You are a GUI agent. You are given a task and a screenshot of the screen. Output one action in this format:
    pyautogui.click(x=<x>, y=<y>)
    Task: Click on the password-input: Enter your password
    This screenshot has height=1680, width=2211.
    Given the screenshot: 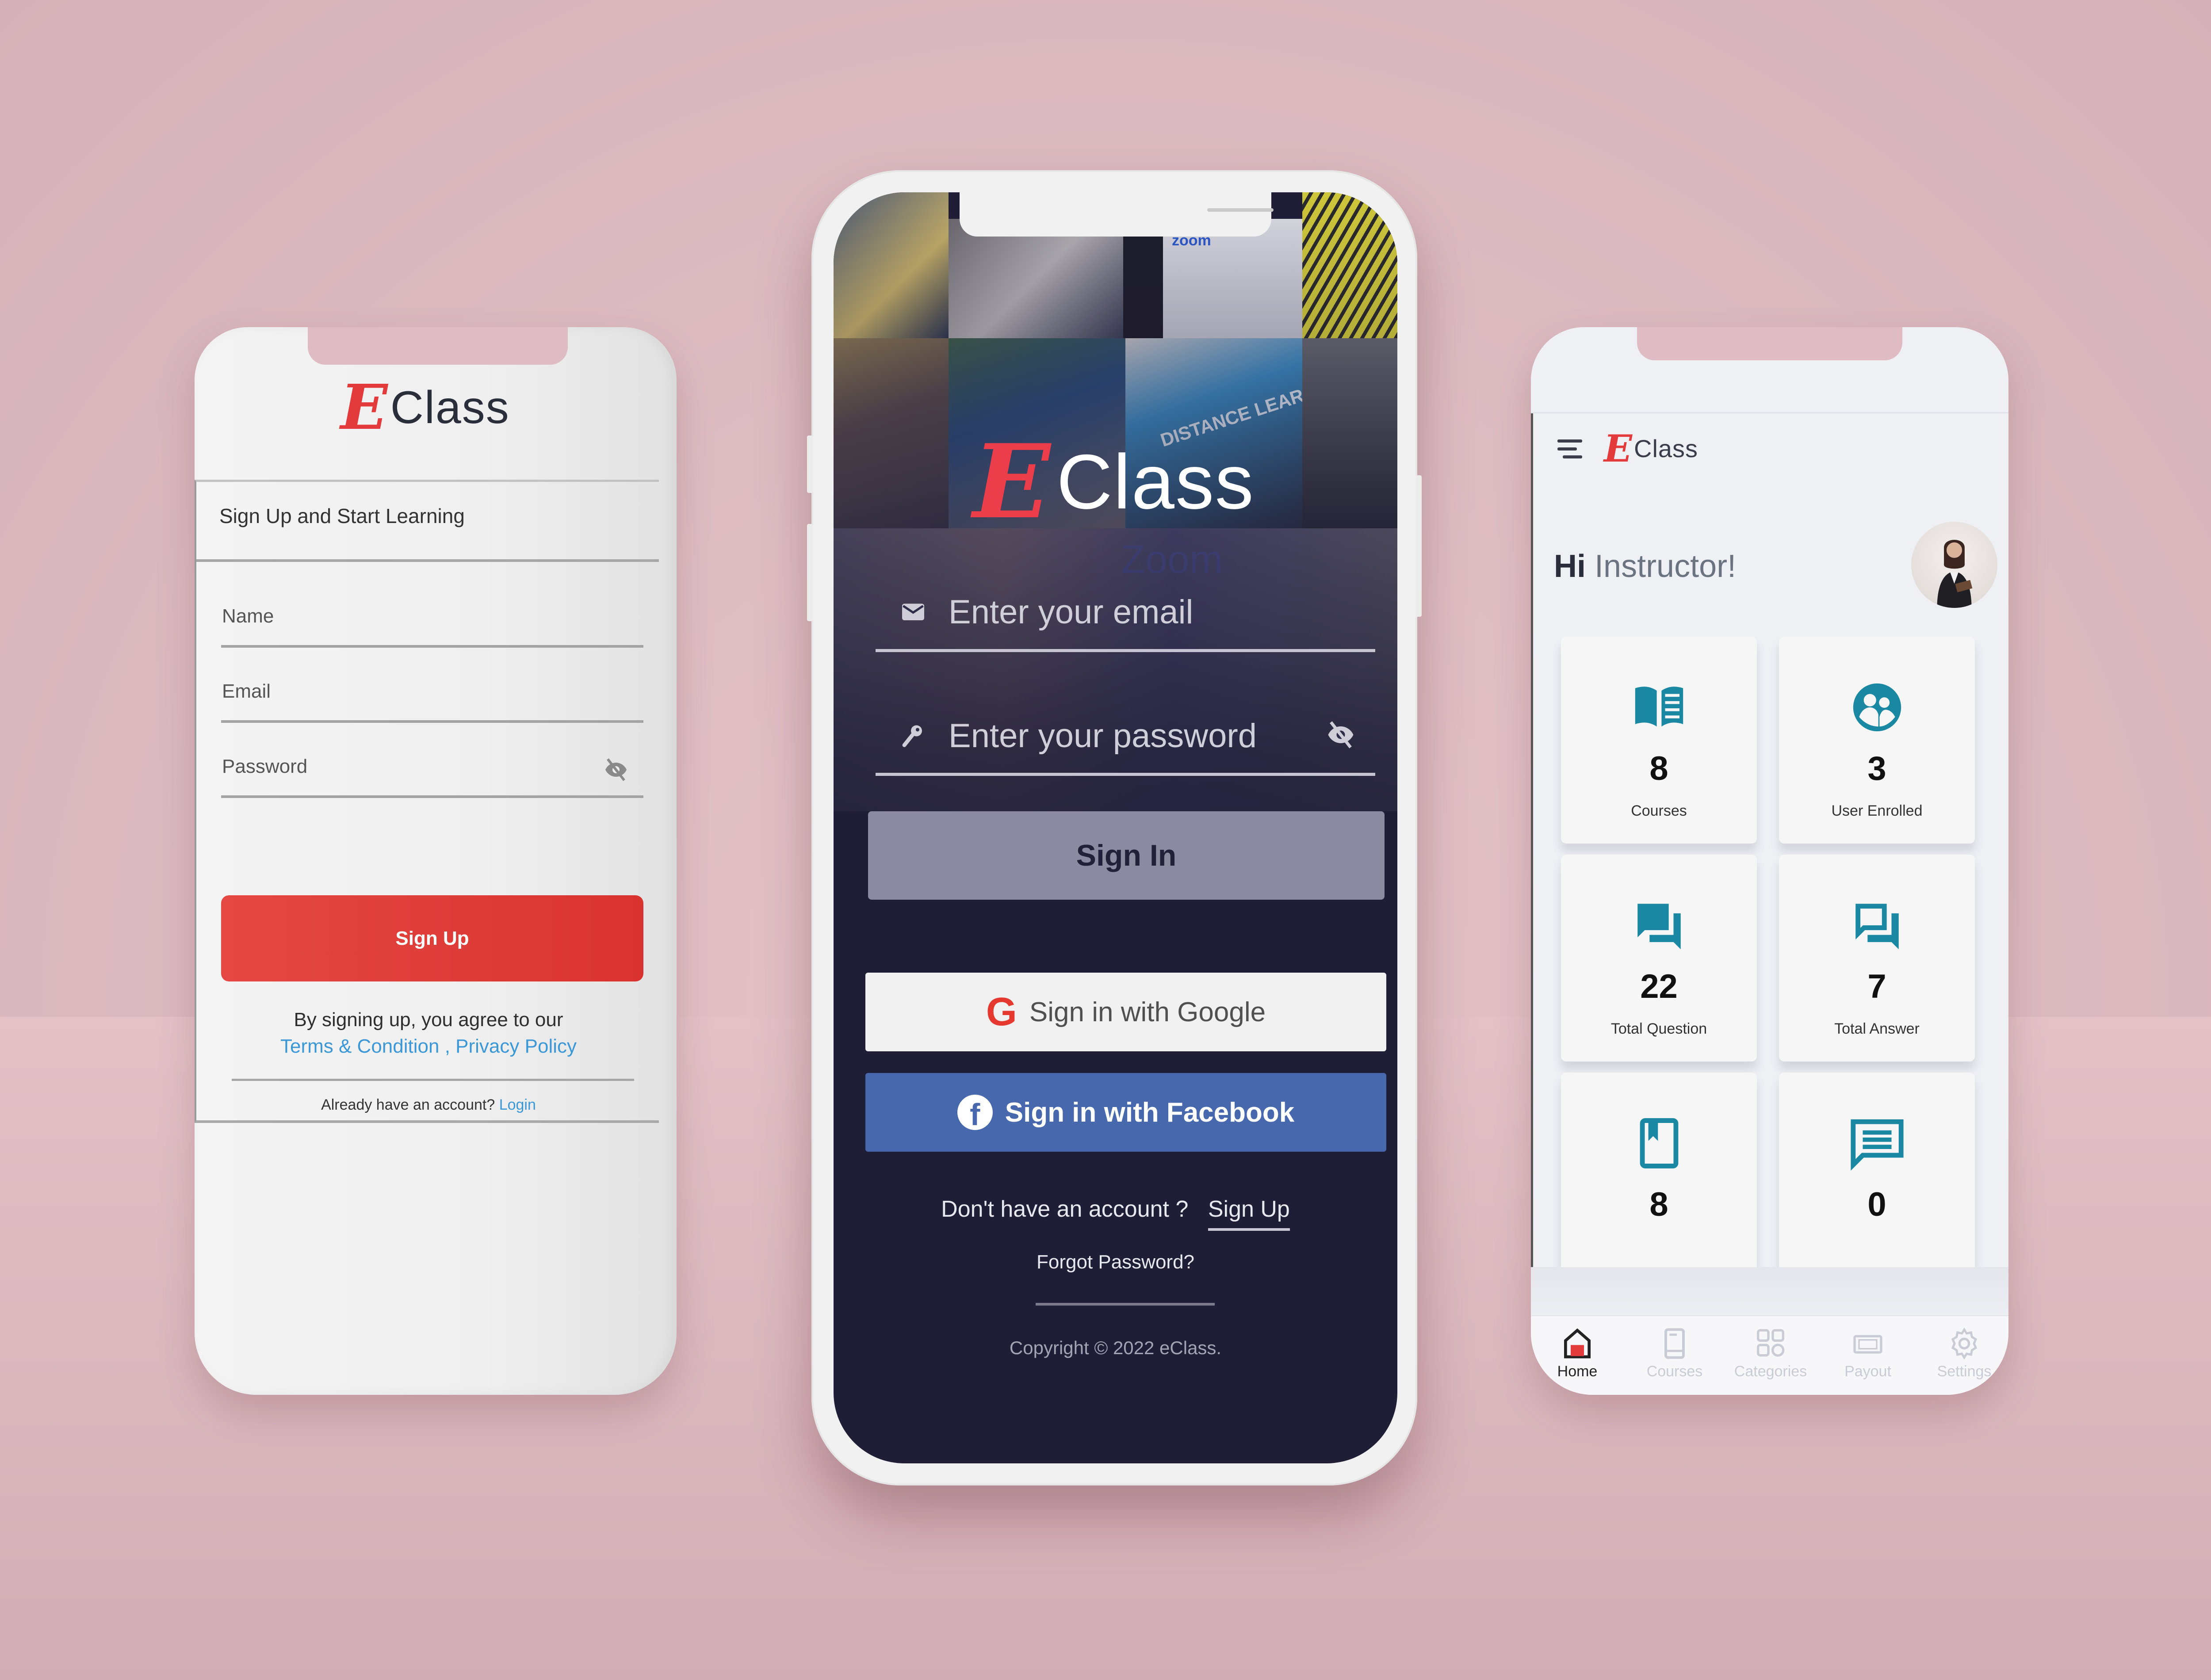 What is the action you would take?
    pyautogui.click(x=1125, y=738)
    